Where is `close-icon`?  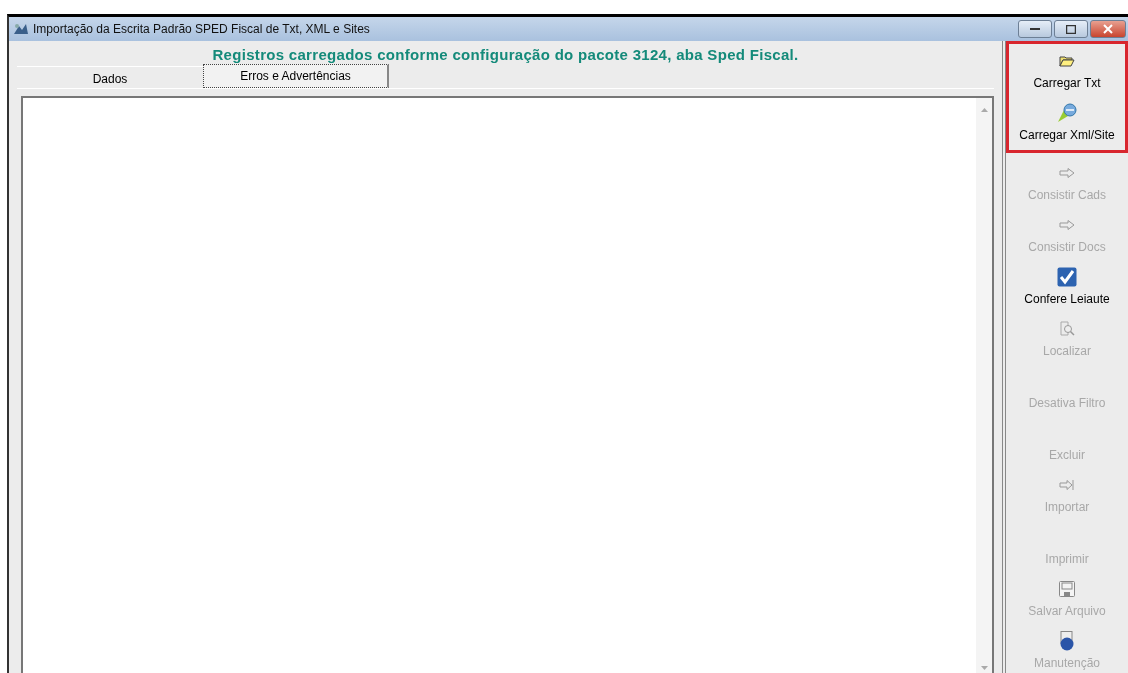 close-icon is located at coordinates (1108, 29).